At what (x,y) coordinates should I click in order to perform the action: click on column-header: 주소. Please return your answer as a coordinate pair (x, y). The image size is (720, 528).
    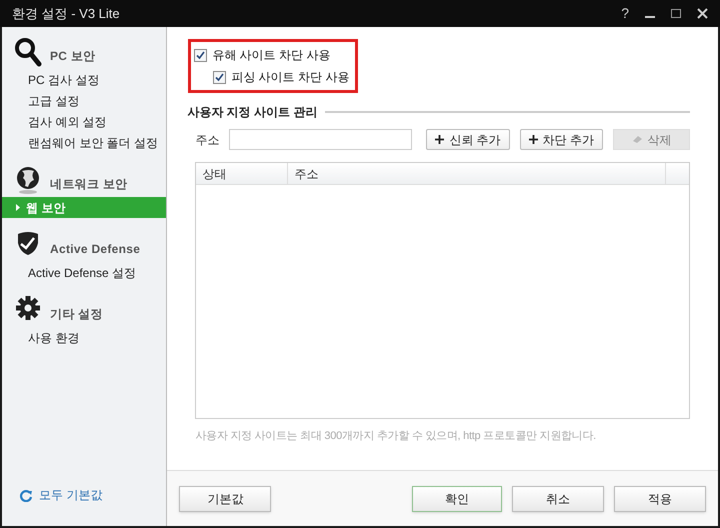
    Looking at the image, I should click on (477, 173).